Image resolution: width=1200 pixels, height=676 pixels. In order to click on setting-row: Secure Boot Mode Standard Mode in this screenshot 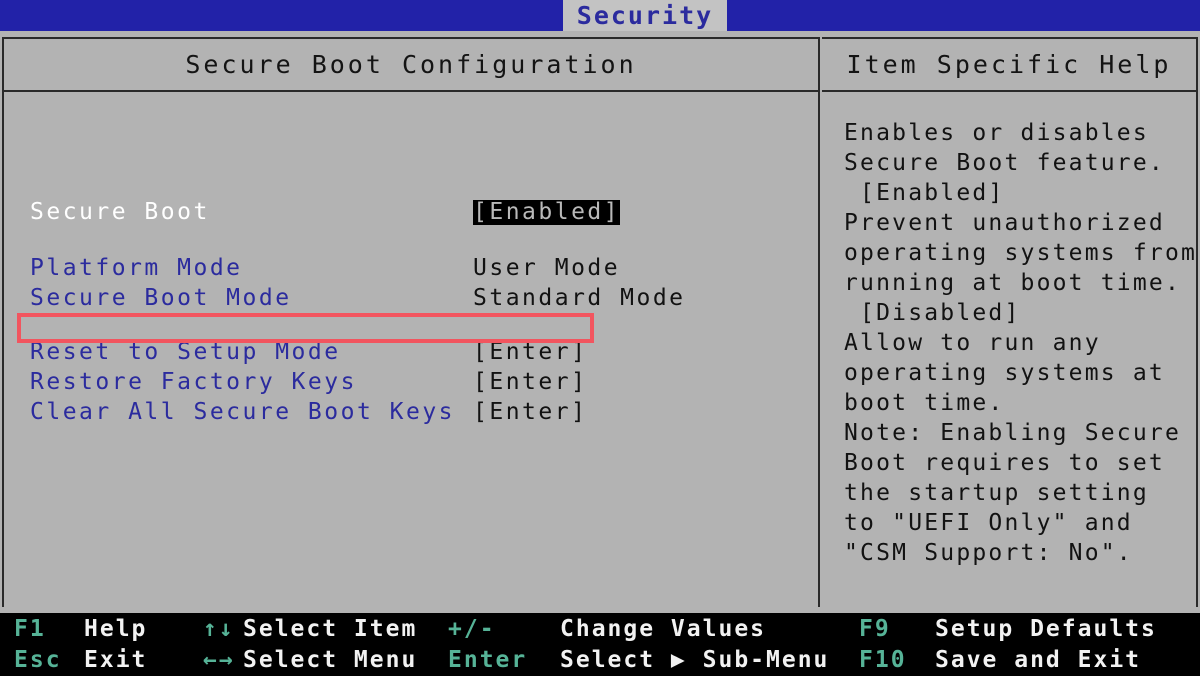, I will do `click(411, 298)`.